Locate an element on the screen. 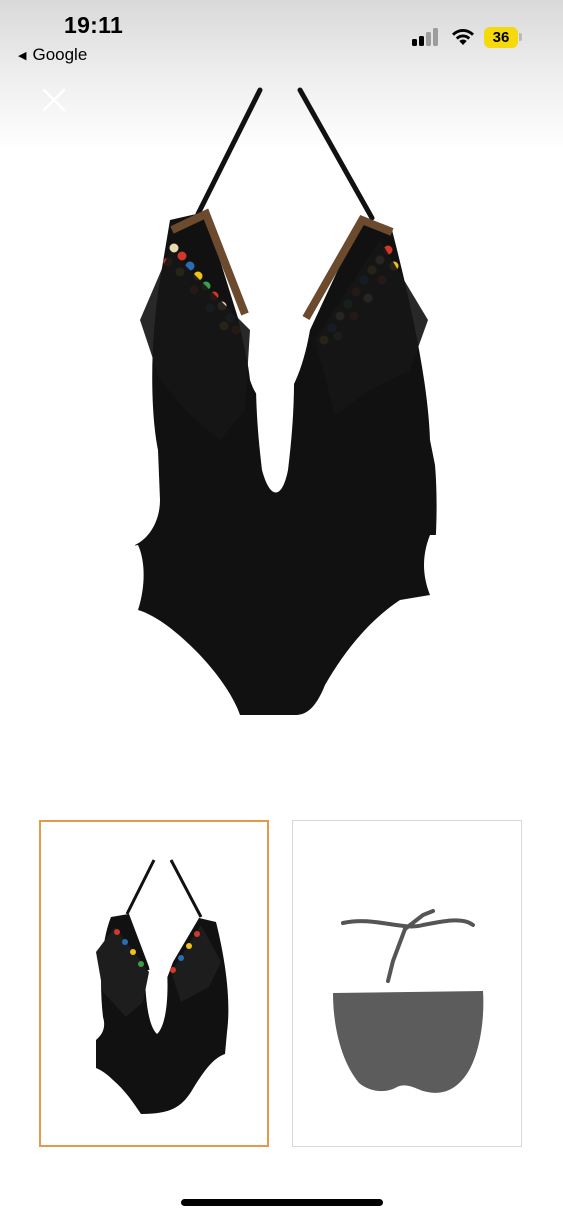  thumbnail-bikini-bottom-image is located at coordinates (408, 1001).